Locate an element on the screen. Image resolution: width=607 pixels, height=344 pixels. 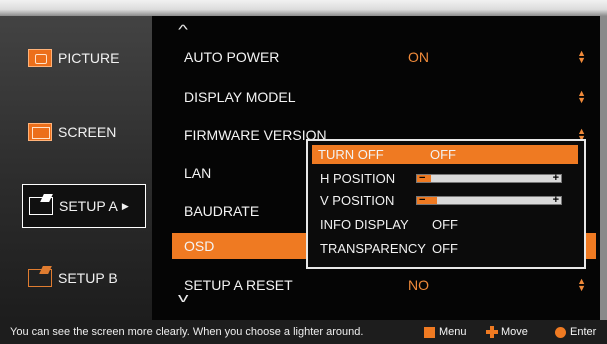
osd-transparency-row: TRANSPARENCY OFF is located at coordinates (447, 248).